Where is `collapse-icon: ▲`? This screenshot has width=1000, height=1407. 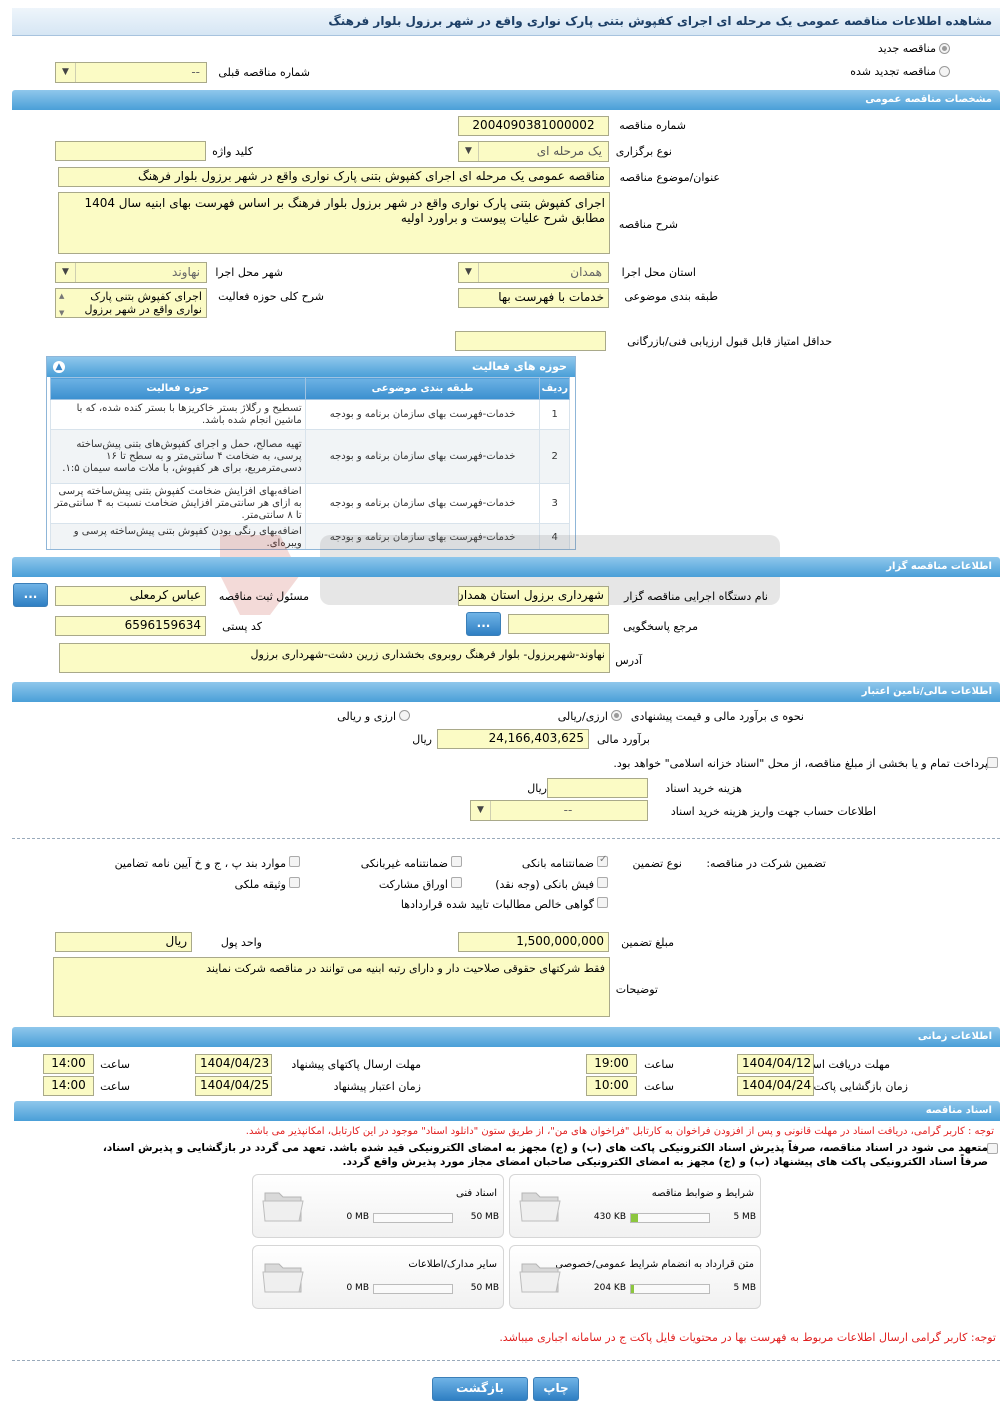
collapse-icon: ▲ is located at coordinates (59, 367).